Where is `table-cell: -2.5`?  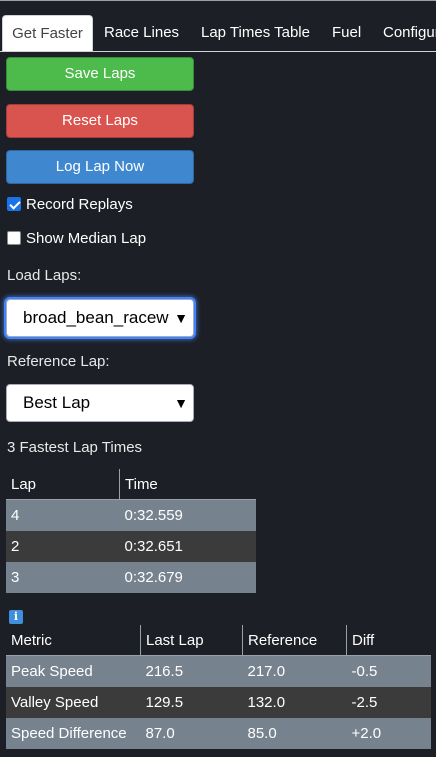
table-cell: -2.5 is located at coordinates (388, 702).